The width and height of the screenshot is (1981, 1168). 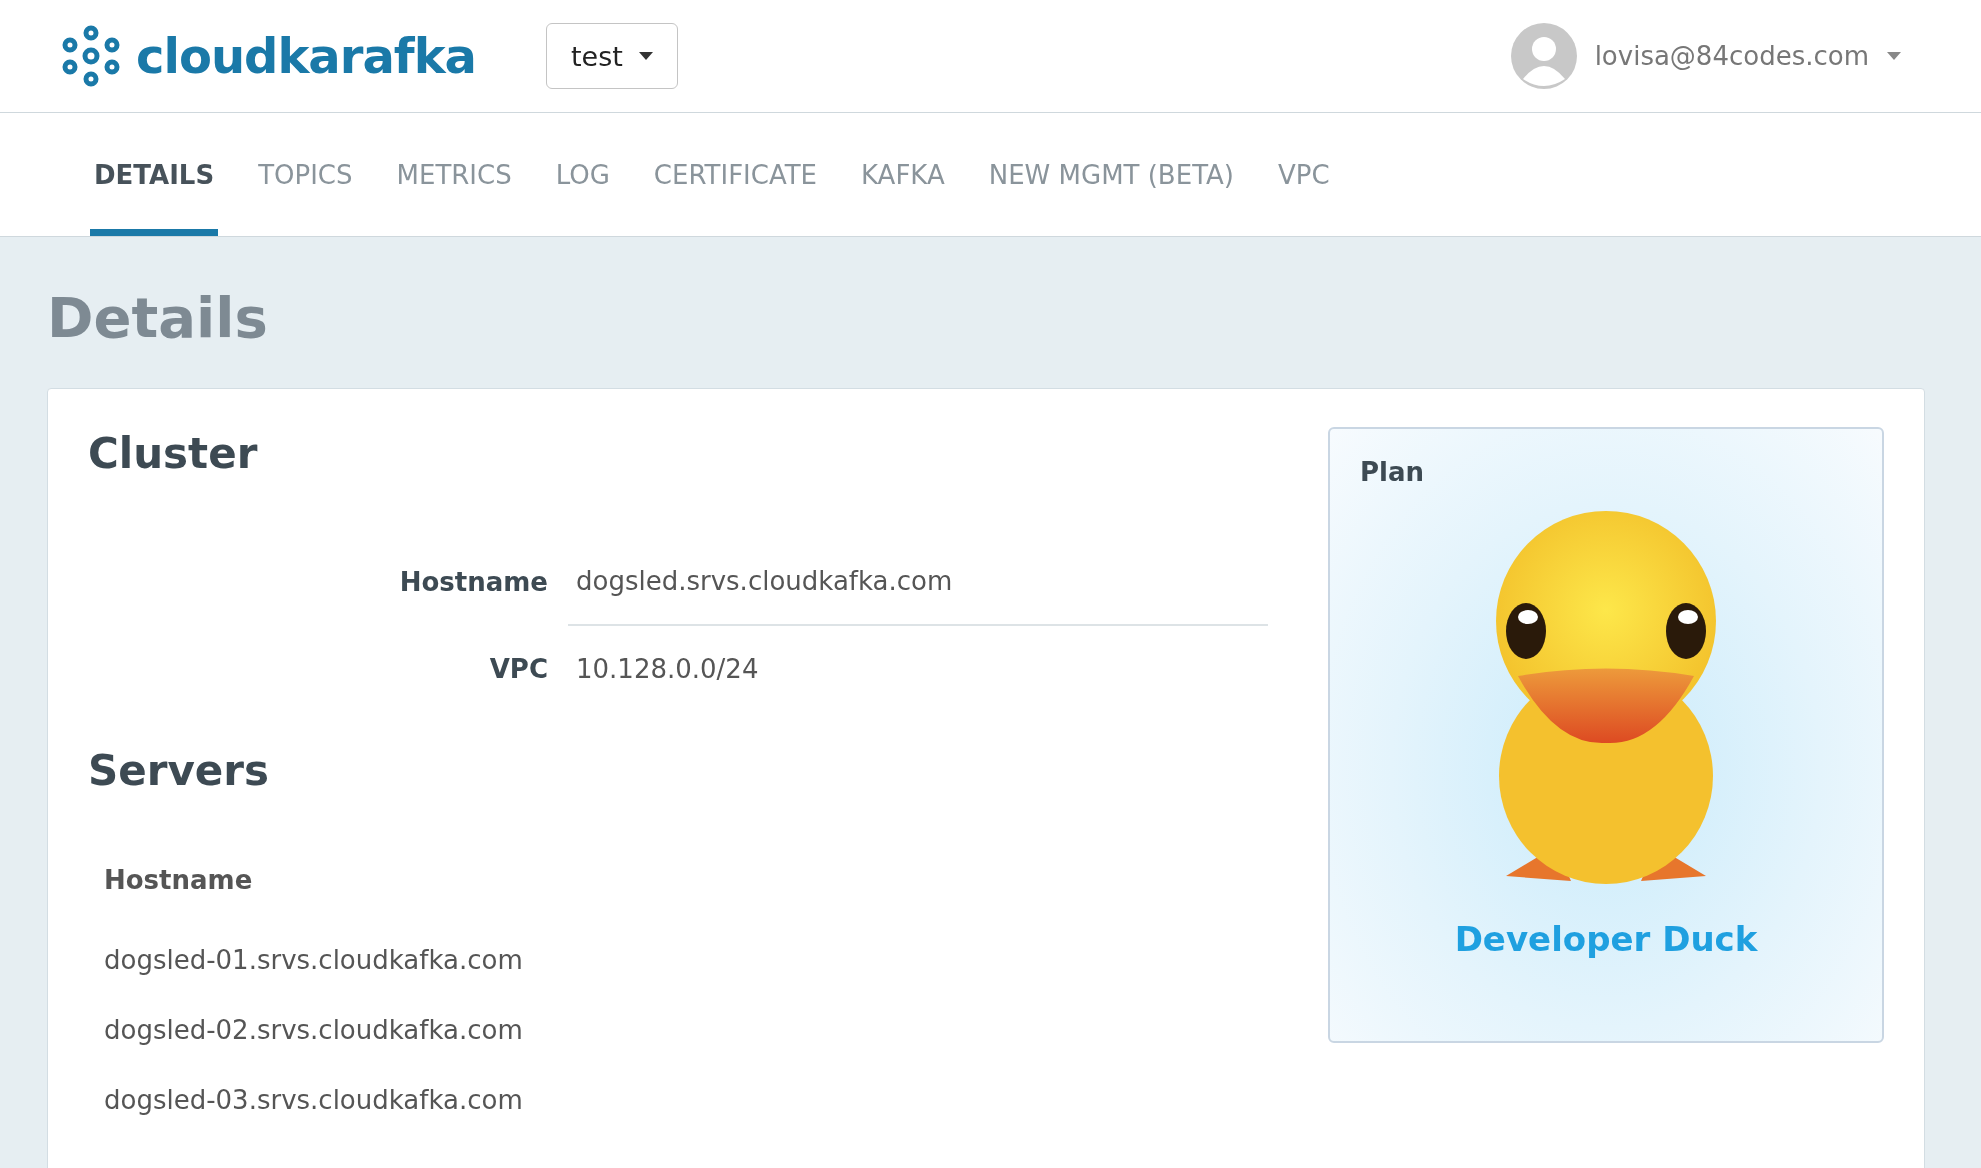 What do you see at coordinates (313, 960) in the screenshot?
I see `table-cell-text: dogsled-01.srvs.cloudkafka.com` at bounding box center [313, 960].